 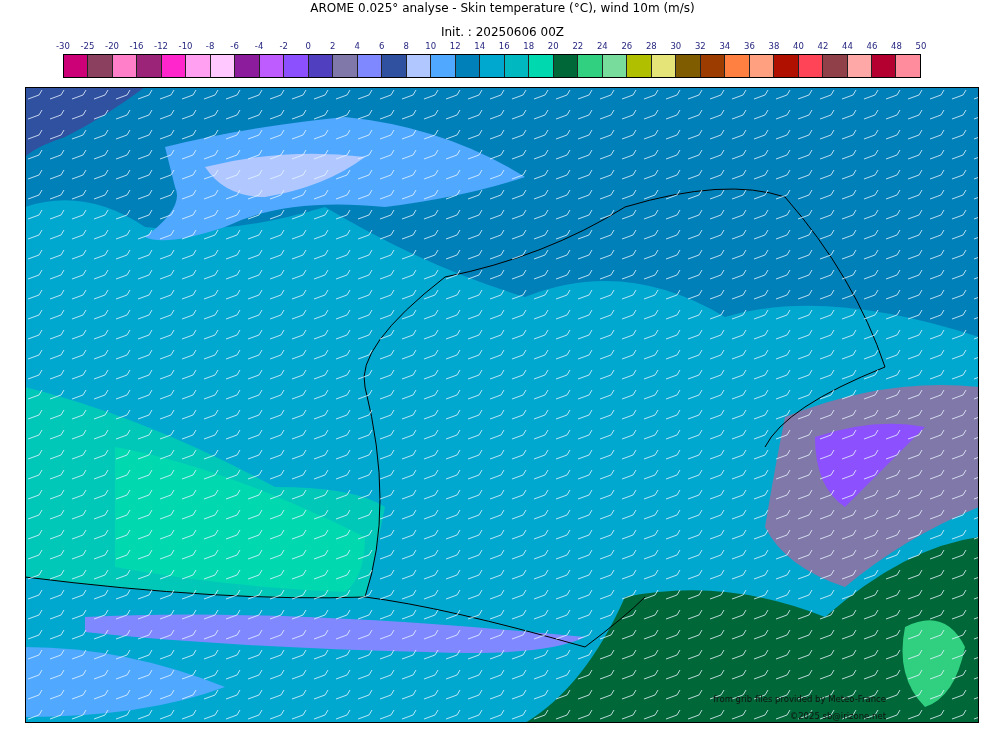 What do you see at coordinates (502, 8) in the screenshot?
I see `chart-title: AROME 0.025° analyse - Skin temperature (°C), wind 10m (m/s)` at bounding box center [502, 8].